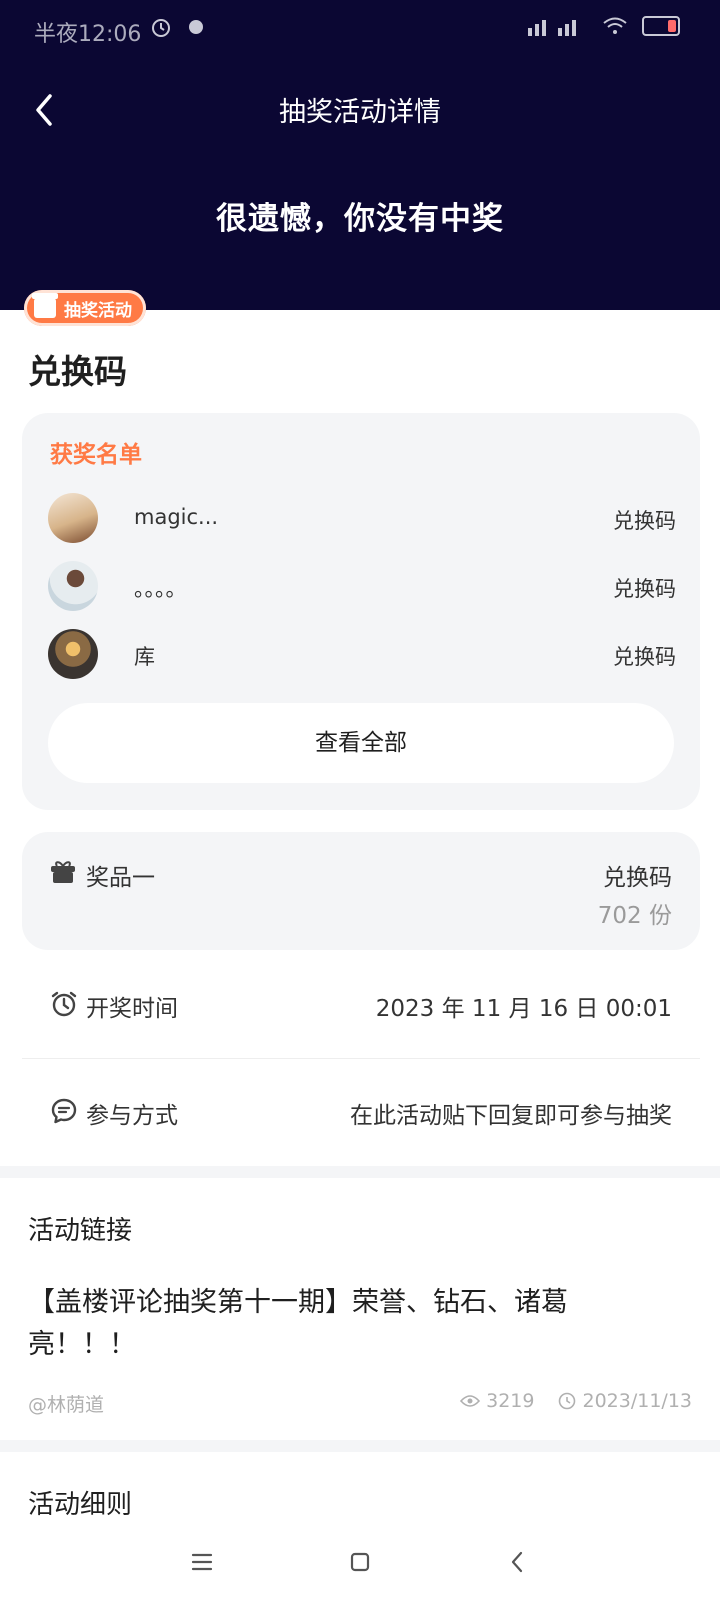 This screenshot has height=1600, width=720. I want to click on winner-row: 。。。。 兑换码, so click(362, 587).